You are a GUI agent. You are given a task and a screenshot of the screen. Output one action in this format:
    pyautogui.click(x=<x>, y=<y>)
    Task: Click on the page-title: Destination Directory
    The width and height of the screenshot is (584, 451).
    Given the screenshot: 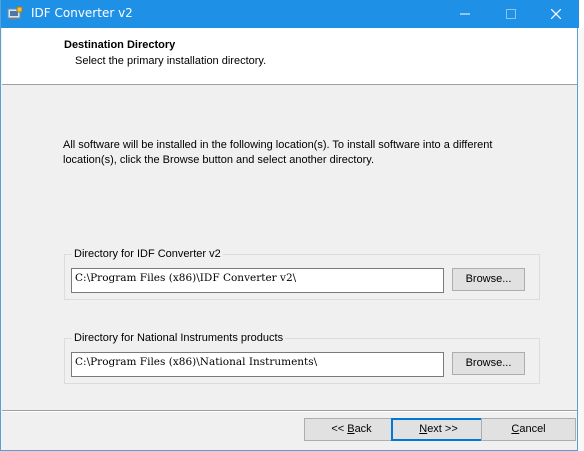 What is the action you would take?
    pyautogui.click(x=120, y=45)
    